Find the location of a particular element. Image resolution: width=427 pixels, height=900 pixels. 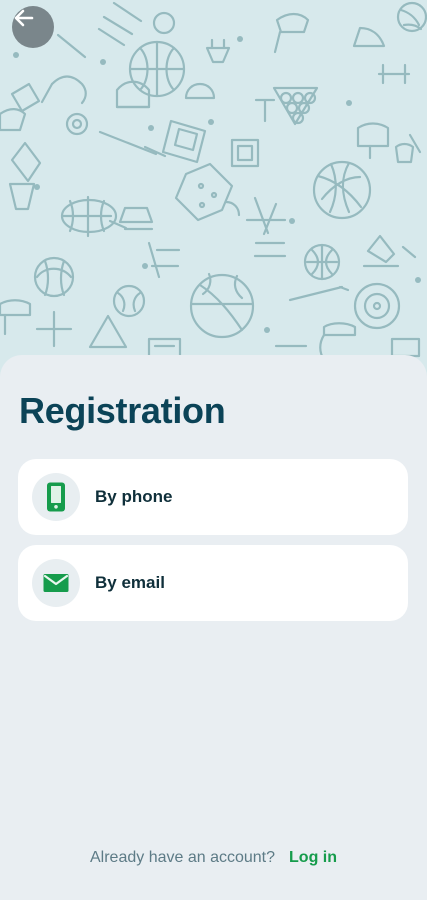

register-by-email-button: By email is located at coordinates (213, 583).